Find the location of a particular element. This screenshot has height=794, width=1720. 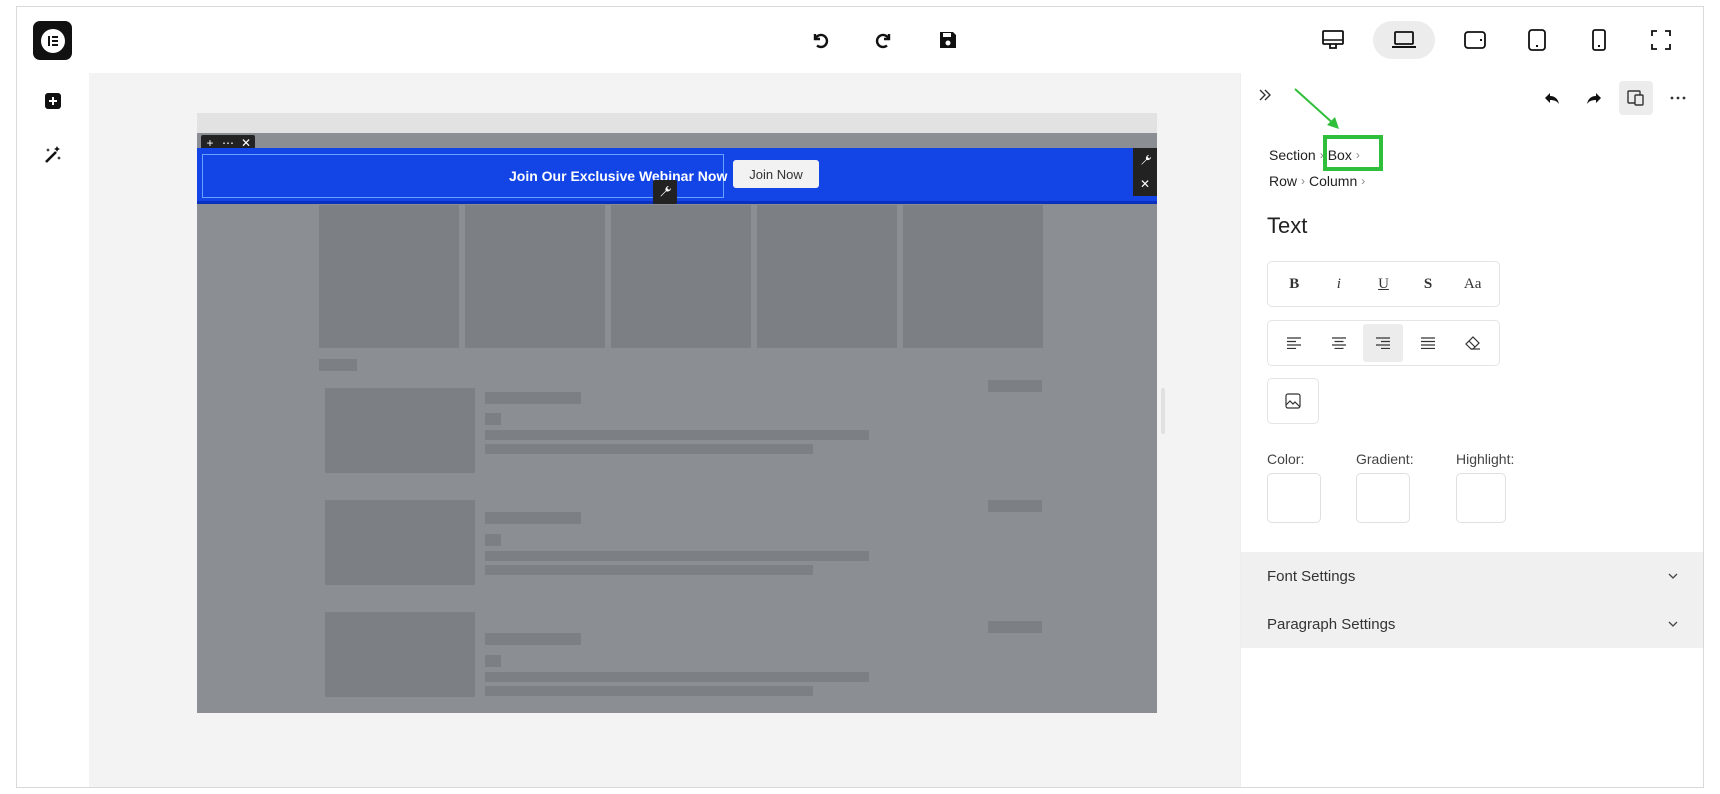

list-thumb-placeholder is located at coordinates (400, 542).